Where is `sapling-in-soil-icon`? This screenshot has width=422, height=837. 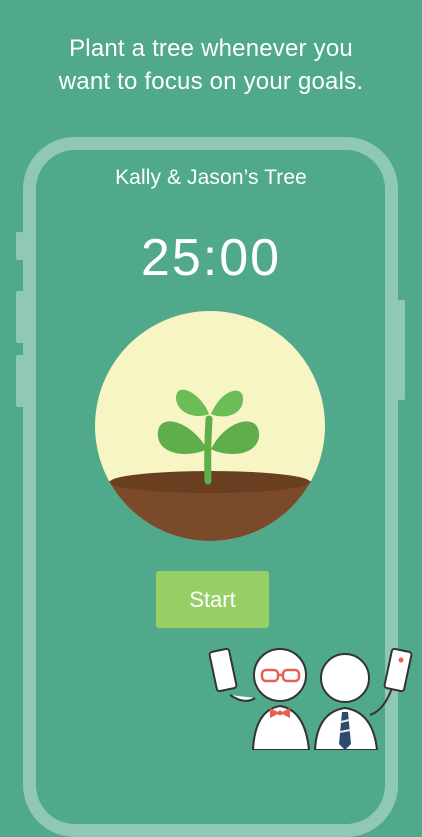 sapling-in-soil-icon is located at coordinates (210, 426).